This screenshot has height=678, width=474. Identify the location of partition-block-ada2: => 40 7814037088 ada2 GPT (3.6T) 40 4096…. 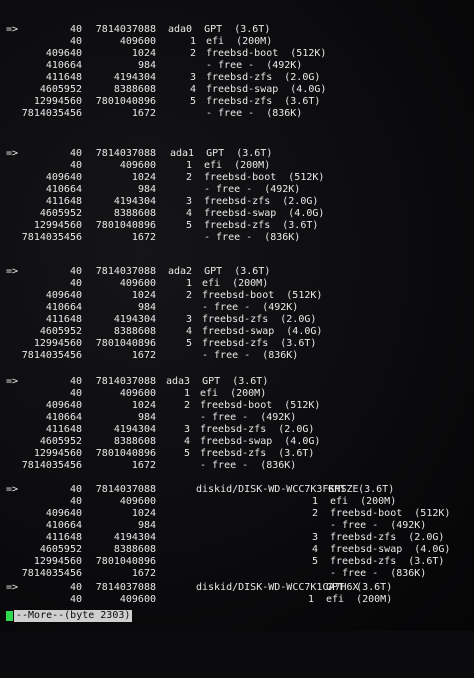
(237, 314).